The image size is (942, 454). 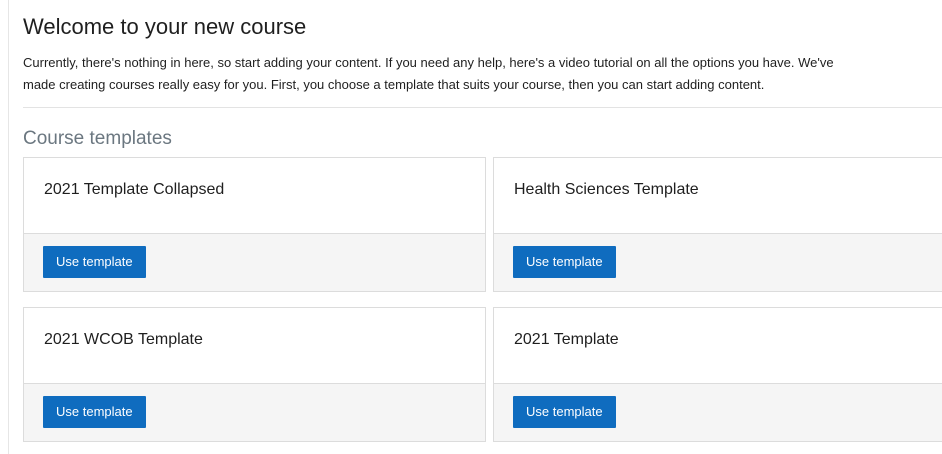 I want to click on template-card-body: 2021 Template Collapsed, so click(x=254, y=195).